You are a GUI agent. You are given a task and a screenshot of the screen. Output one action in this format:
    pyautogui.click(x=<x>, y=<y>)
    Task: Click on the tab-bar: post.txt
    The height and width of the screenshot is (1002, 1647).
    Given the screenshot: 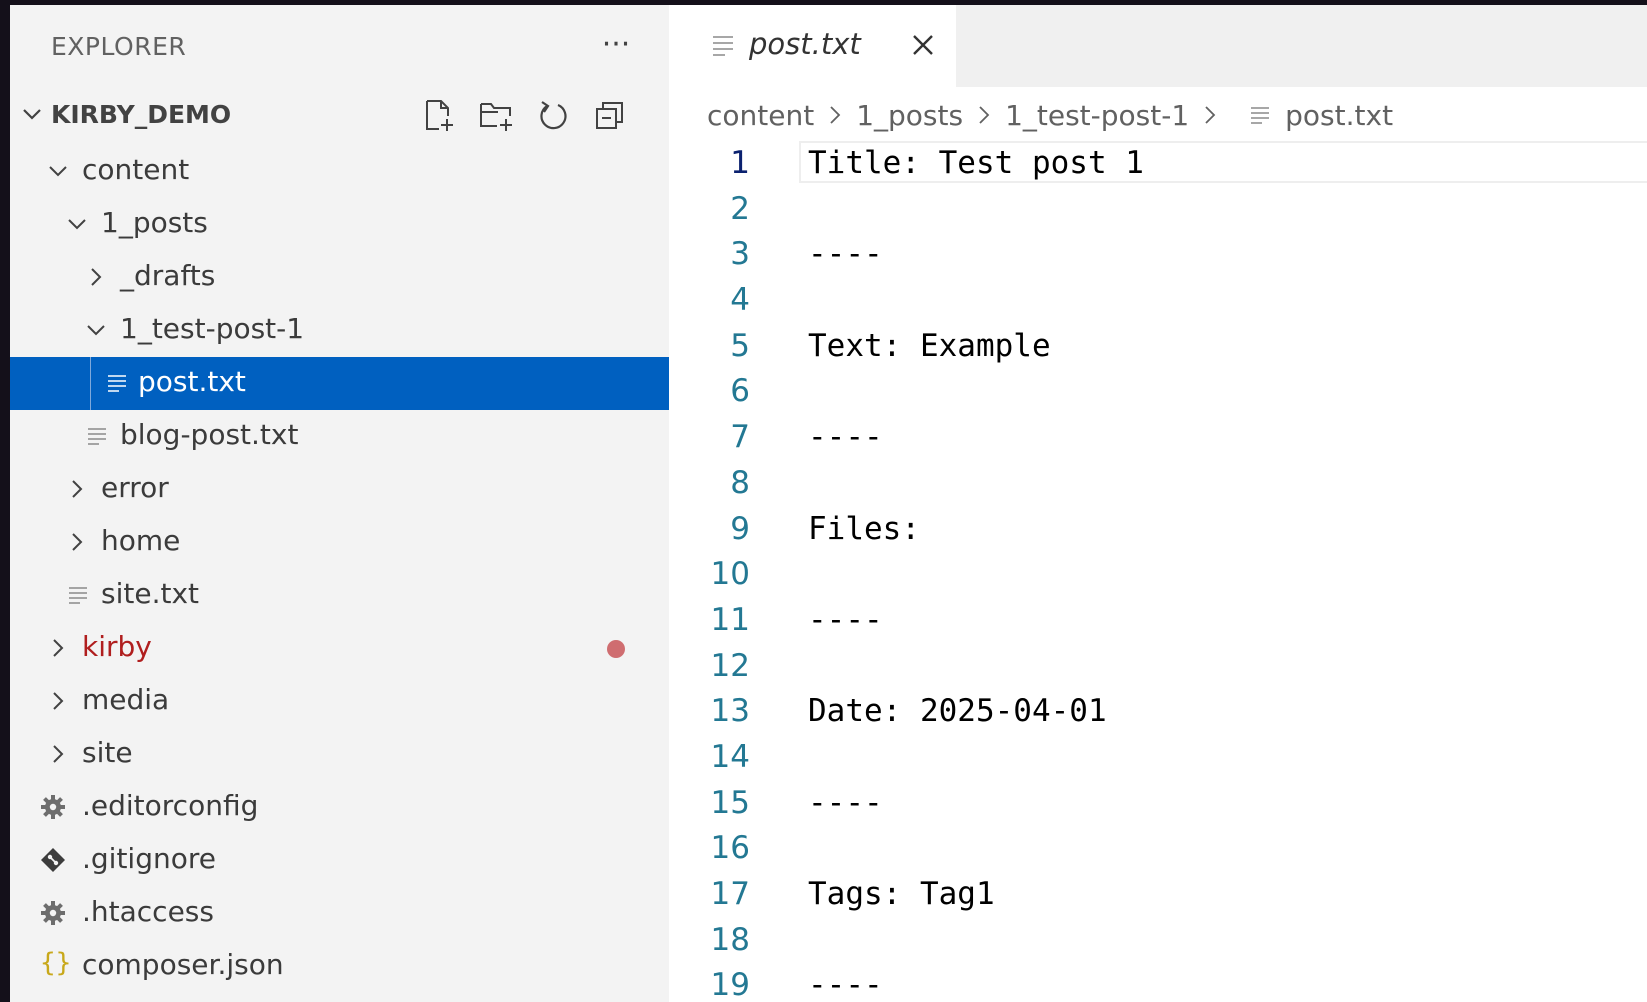 What is the action you would take?
    pyautogui.click(x=1158, y=46)
    